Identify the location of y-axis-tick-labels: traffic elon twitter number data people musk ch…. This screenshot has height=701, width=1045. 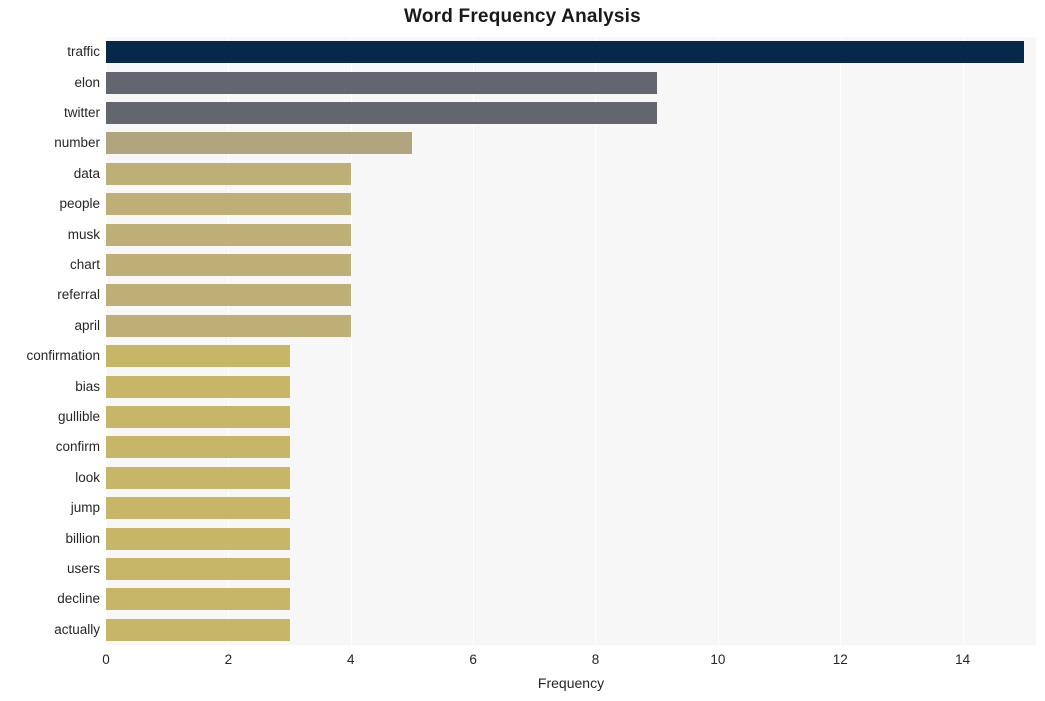
(50, 341).